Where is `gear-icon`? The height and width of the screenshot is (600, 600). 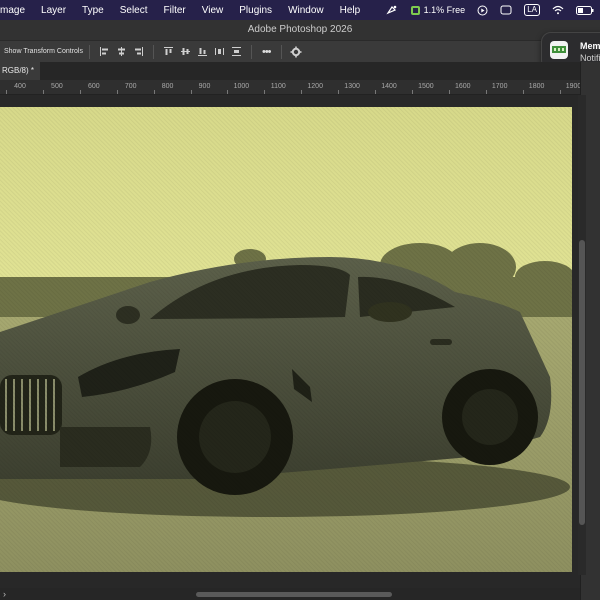
gear-icon is located at coordinates (296, 52).